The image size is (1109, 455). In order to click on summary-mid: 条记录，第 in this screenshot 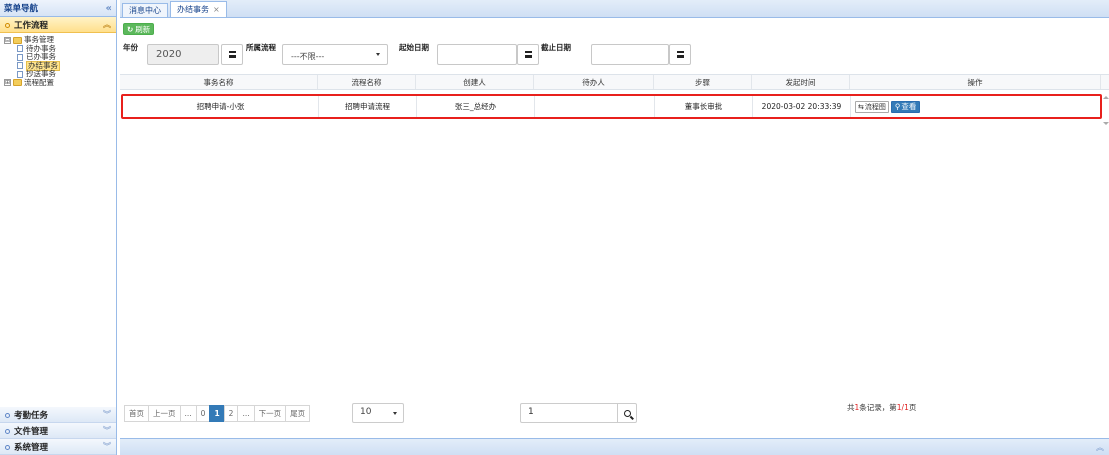, I will do `click(878, 407)`.